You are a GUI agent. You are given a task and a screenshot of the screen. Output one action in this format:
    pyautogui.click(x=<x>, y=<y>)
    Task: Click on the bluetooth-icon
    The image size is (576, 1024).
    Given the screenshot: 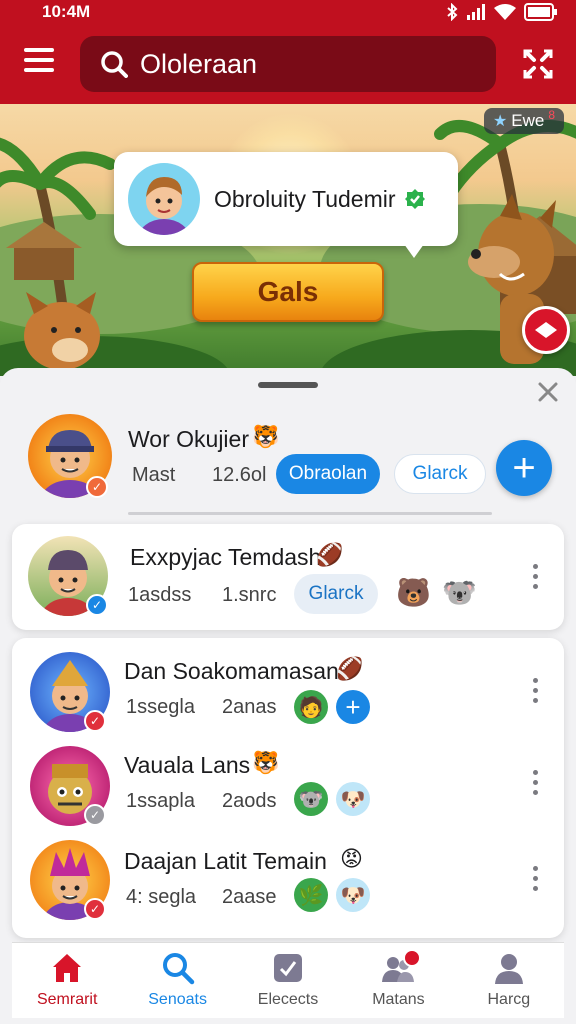 What is the action you would take?
    pyautogui.click(x=452, y=12)
    